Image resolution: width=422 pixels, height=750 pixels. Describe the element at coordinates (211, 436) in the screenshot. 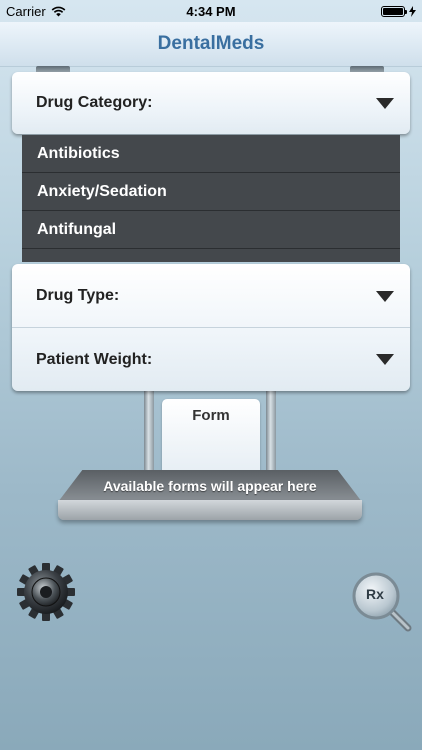

I see `form-tab: Form` at that location.